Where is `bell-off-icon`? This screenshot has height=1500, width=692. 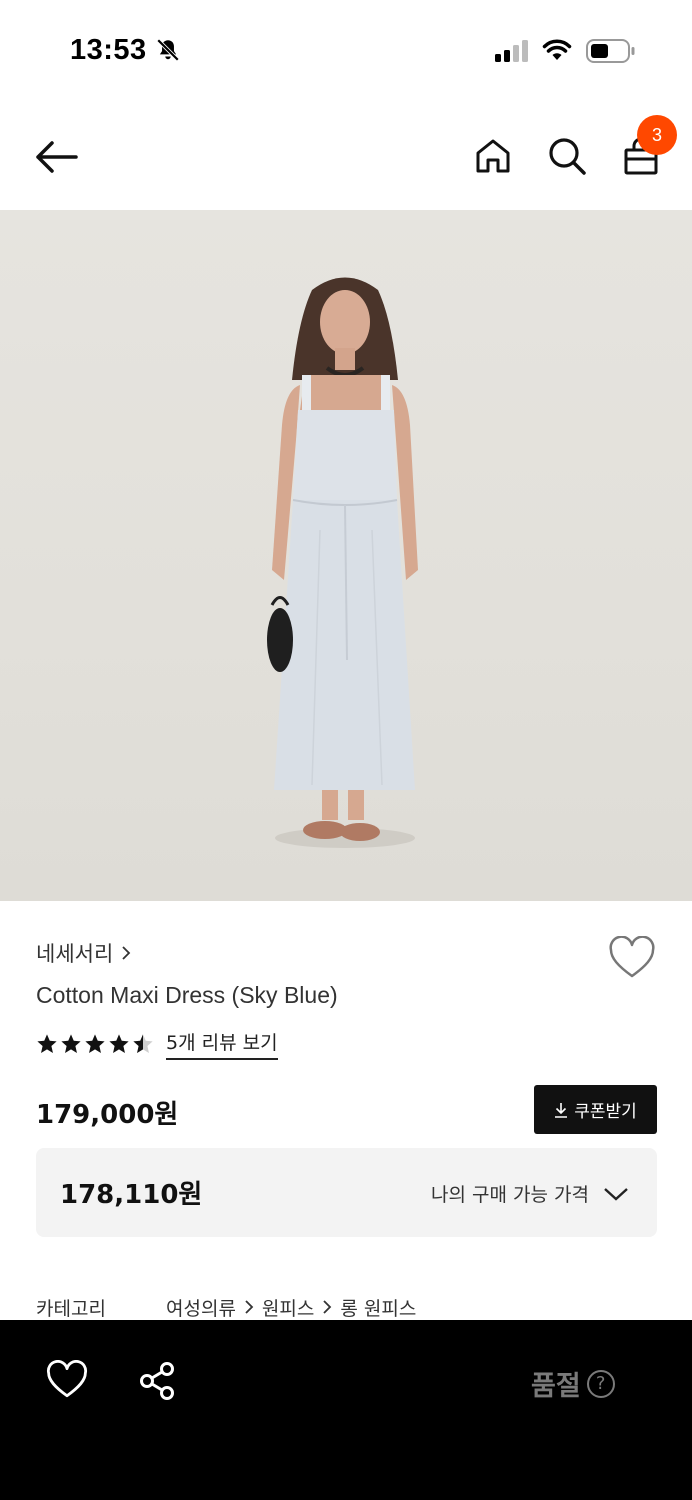 bell-off-icon is located at coordinates (168, 50).